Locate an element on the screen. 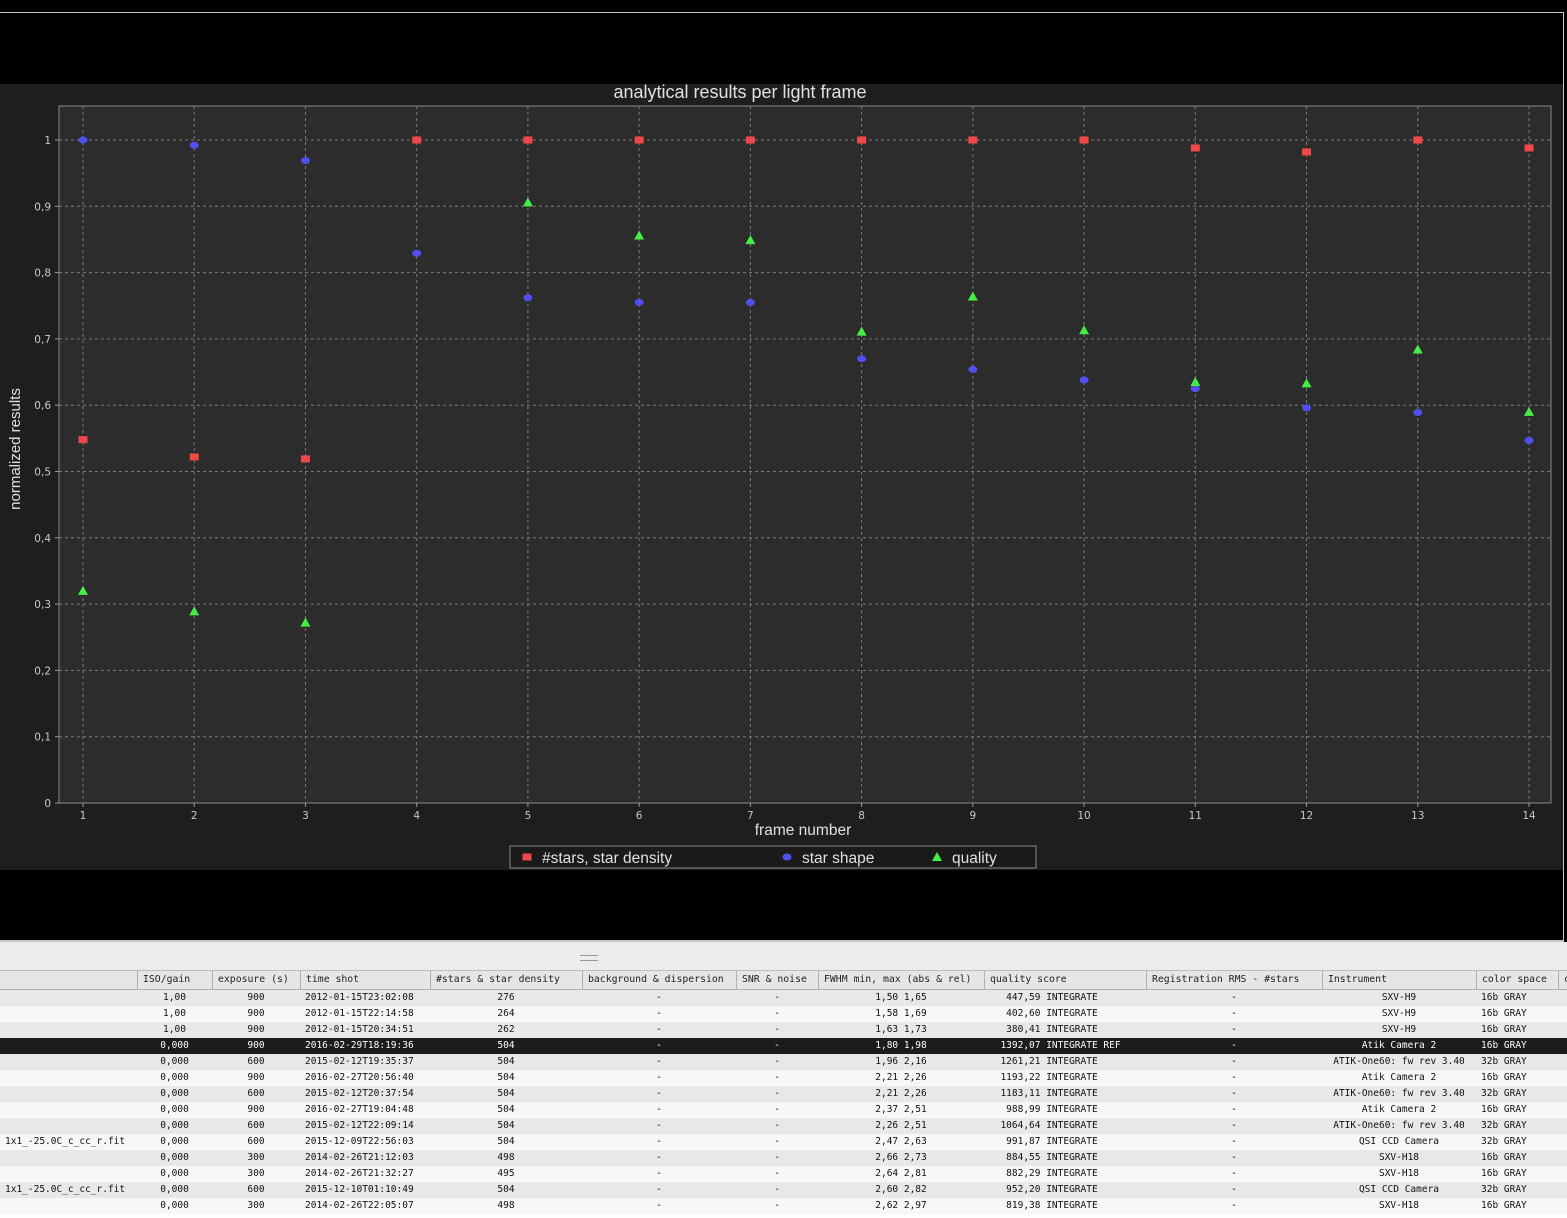 This screenshot has width=1567, height=1218. table-cell: 1,63 1,73 is located at coordinates (901, 1029).